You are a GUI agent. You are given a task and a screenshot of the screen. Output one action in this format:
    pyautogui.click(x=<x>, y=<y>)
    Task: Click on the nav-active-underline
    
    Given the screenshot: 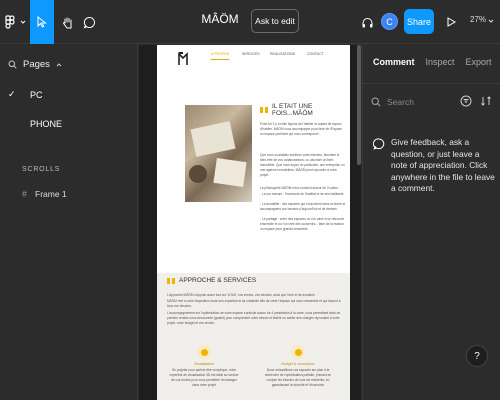 What is the action you would take?
    pyautogui.click(x=220, y=59)
    